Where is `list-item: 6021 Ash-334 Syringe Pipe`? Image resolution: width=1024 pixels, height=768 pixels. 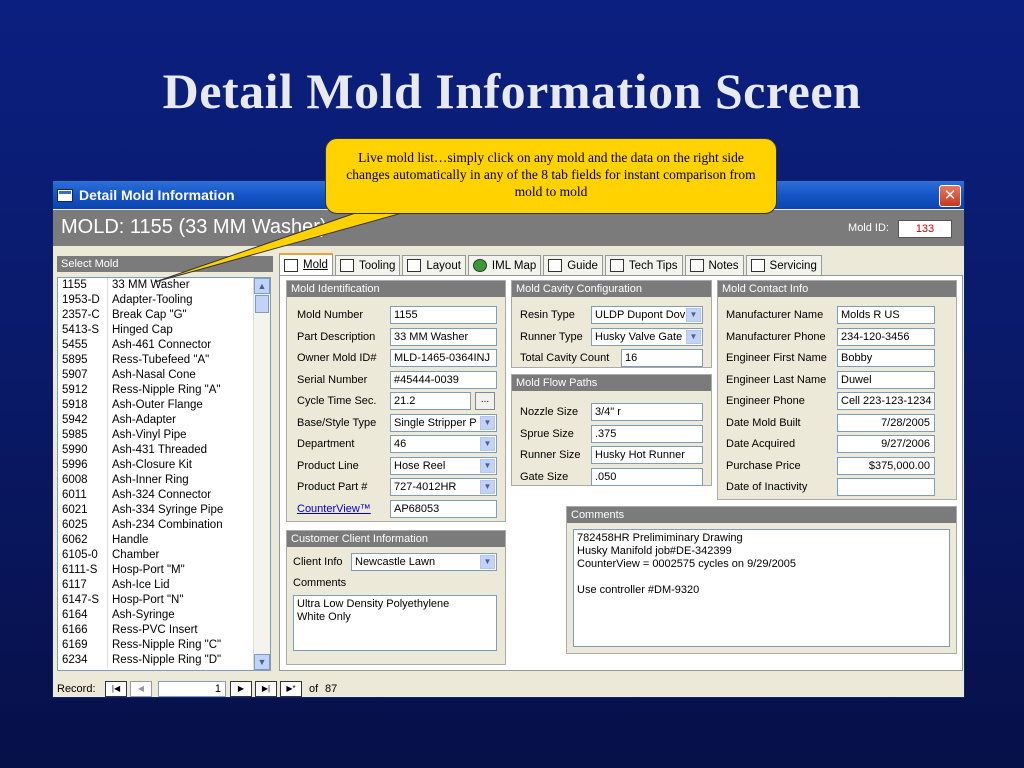 list-item: 6021 Ash-334 Syringe Pipe is located at coordinates (164, 510).